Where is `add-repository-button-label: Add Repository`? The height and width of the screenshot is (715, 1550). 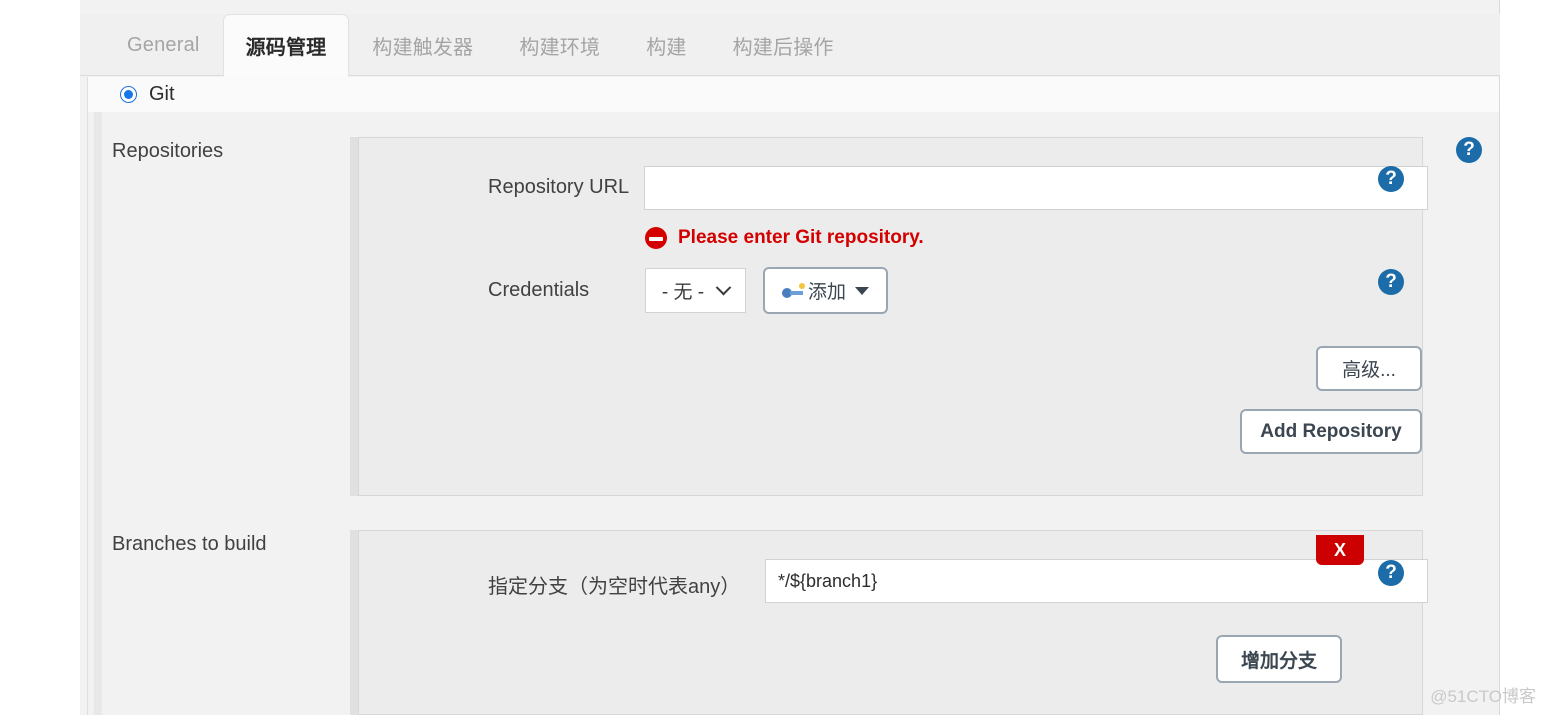
add-repository-button-label: Add Repository is located at coordinates (1331, 431).